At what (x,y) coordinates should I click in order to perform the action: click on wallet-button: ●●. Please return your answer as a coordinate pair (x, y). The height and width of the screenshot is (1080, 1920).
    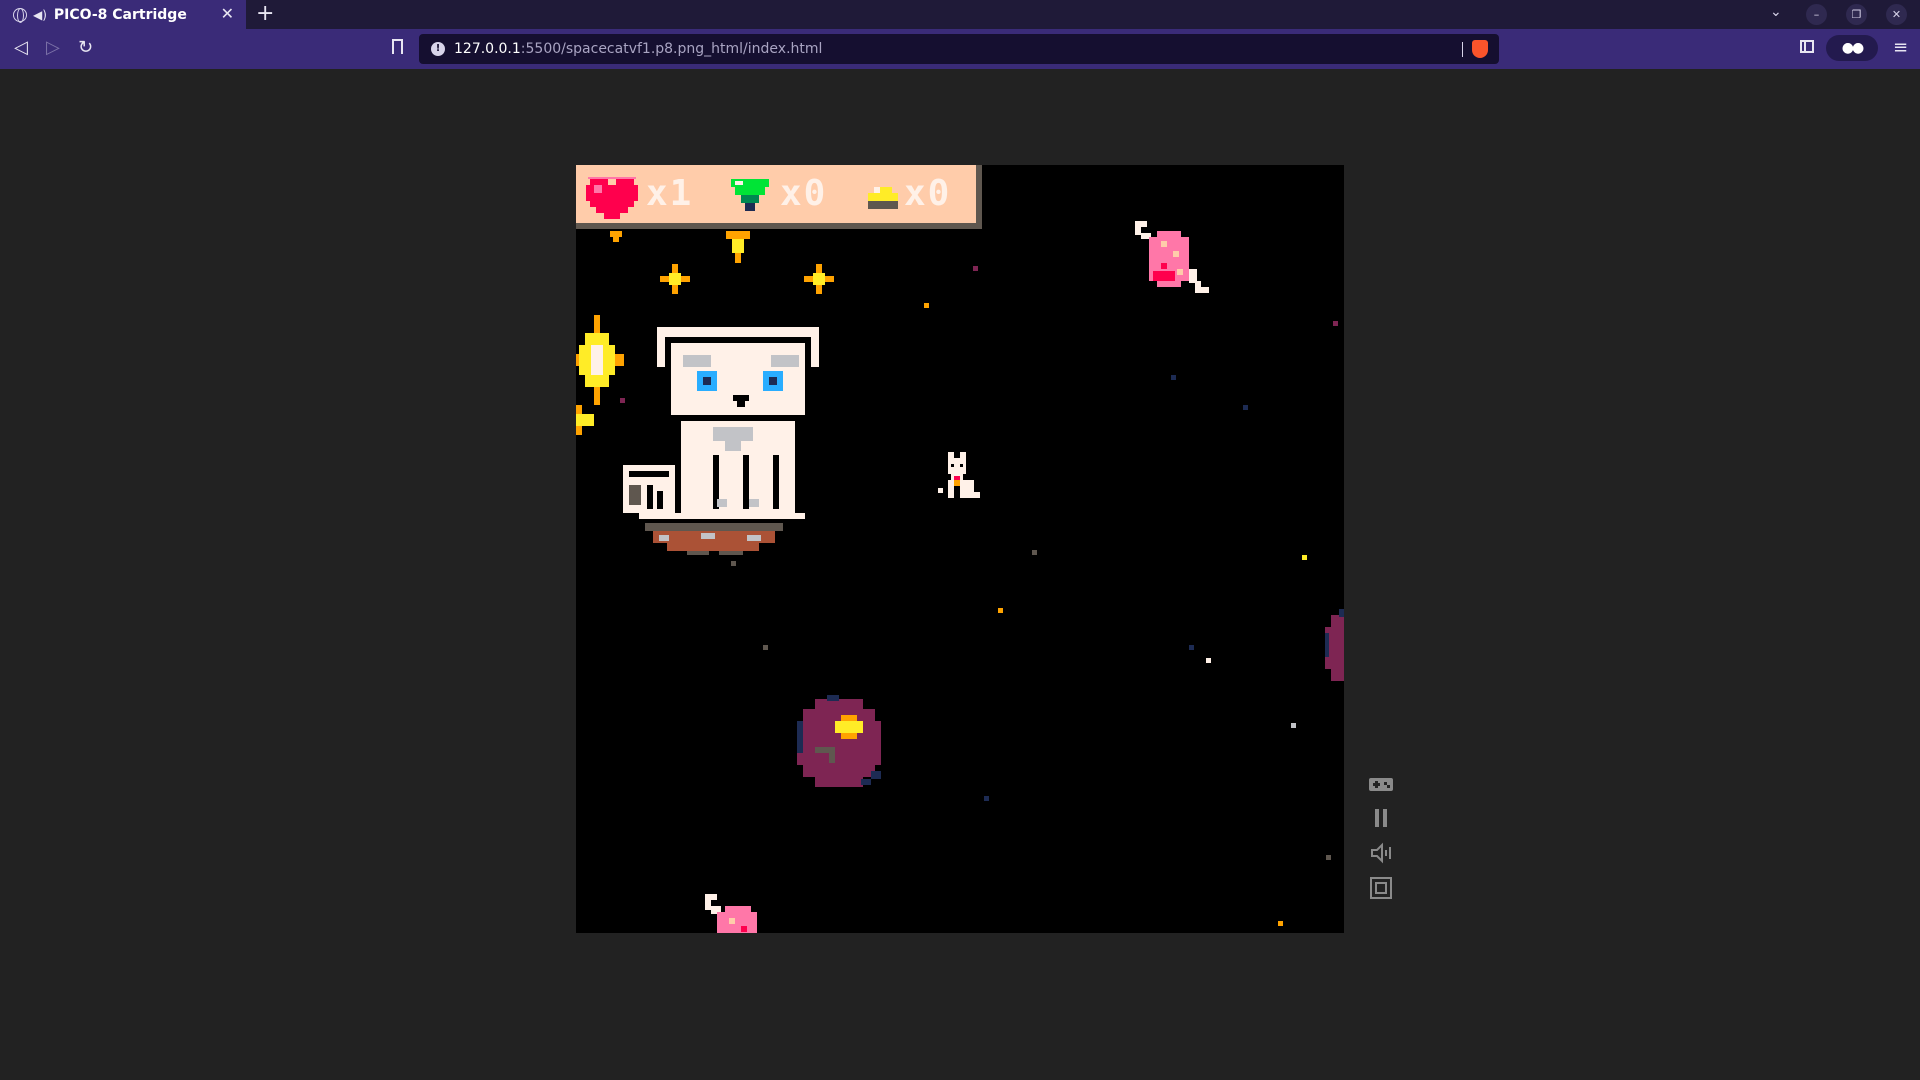
    Looking at the image, I should click on (1852, 48).